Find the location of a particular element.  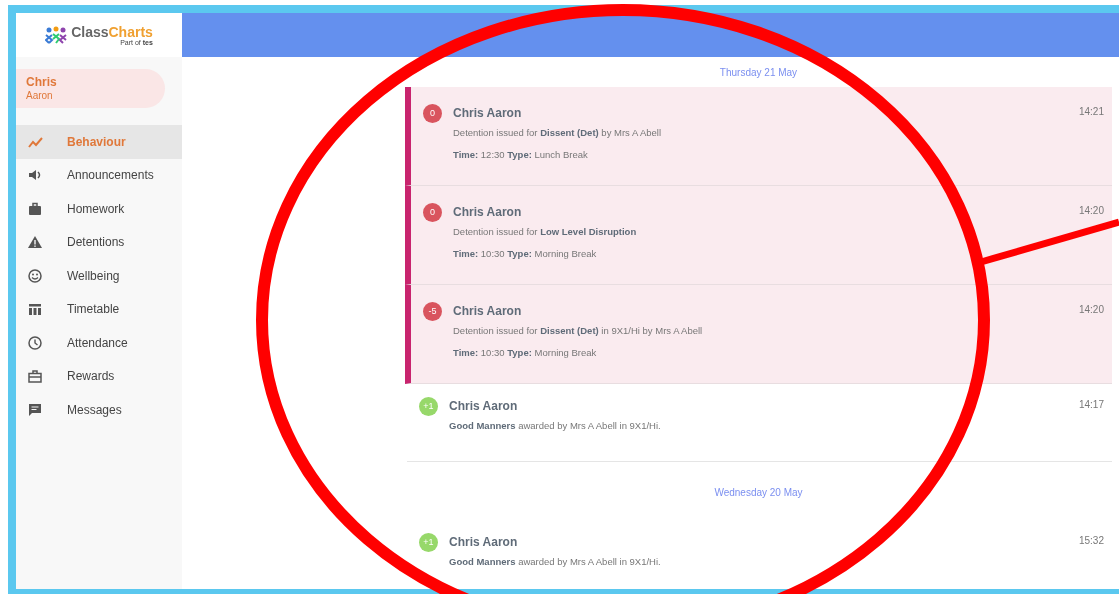

detention-entry: -5 Chris Aaron Detention issued for Dissent (Det) in 9X1/Hi by Mrs A Abell Time: 10:30 Type: Morning Break 14:20 is located at coordinates (758, 334).